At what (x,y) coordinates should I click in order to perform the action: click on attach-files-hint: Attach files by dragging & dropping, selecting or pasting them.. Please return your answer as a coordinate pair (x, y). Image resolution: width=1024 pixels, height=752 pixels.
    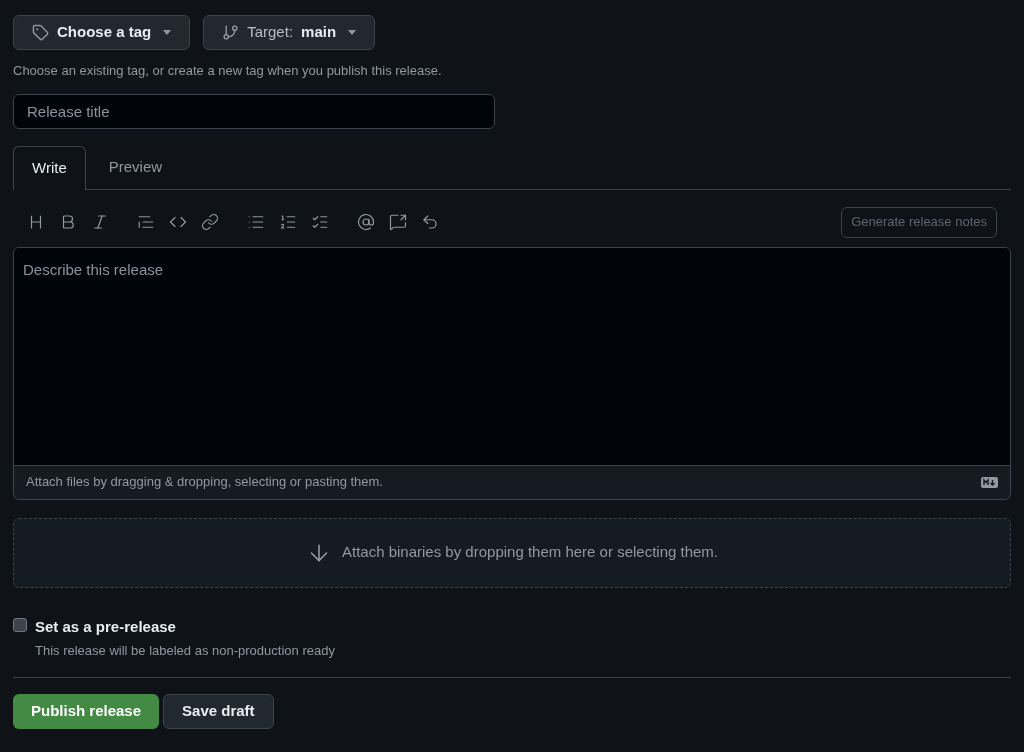
    Looking at the image, I should click on (204, 482).